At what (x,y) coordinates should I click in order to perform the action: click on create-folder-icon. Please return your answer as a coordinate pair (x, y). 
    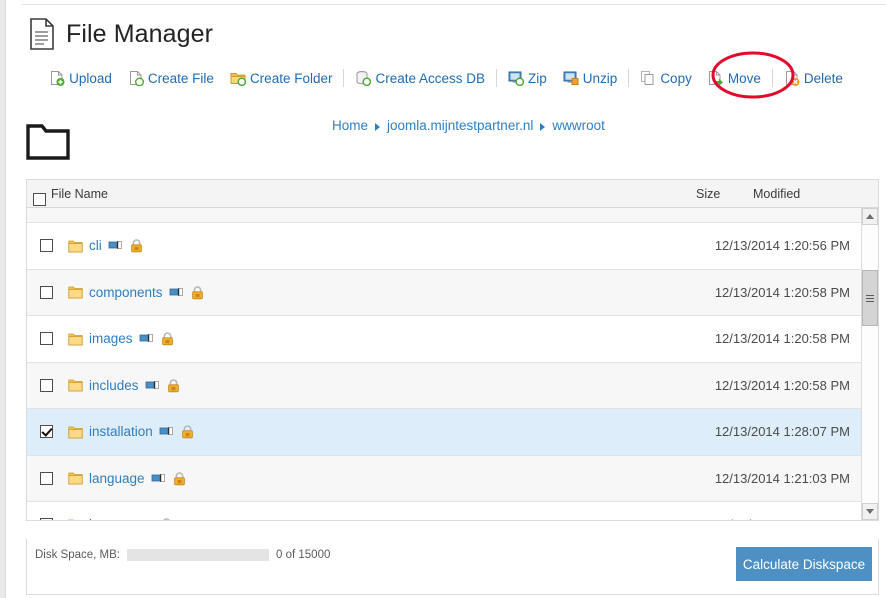
    Looking at the image, I should click on (238, 78).